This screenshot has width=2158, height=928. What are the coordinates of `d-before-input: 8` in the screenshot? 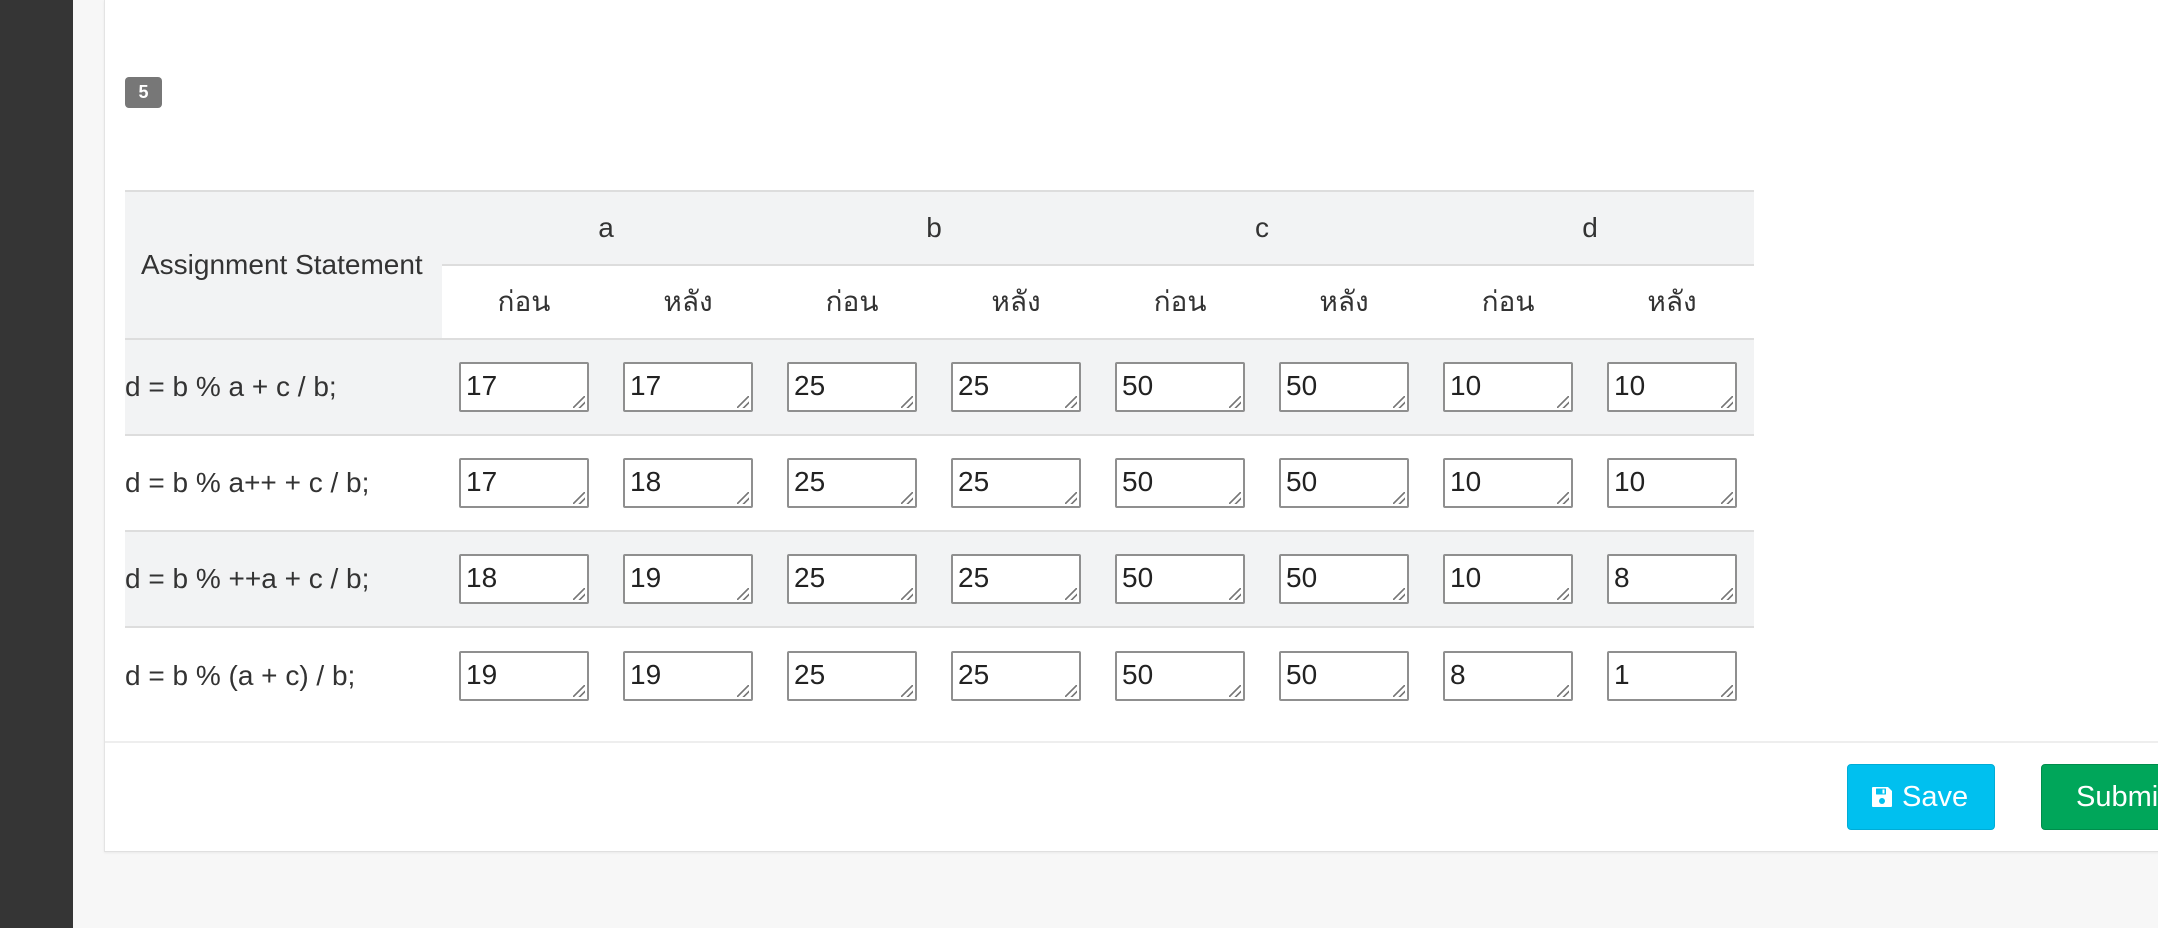 It's located at (1508, 675).